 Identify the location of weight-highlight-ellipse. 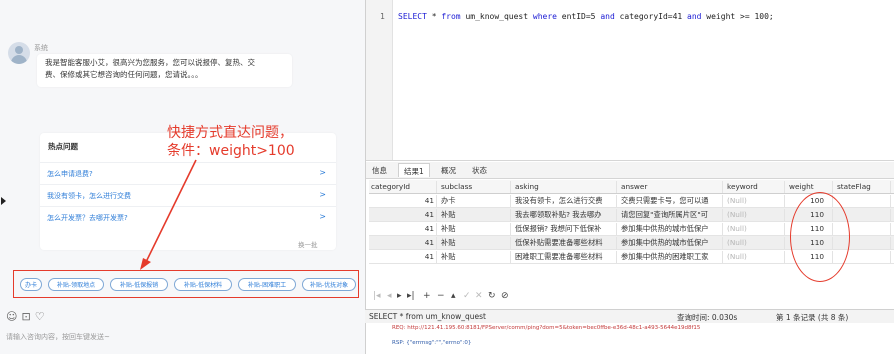
(820, 237).